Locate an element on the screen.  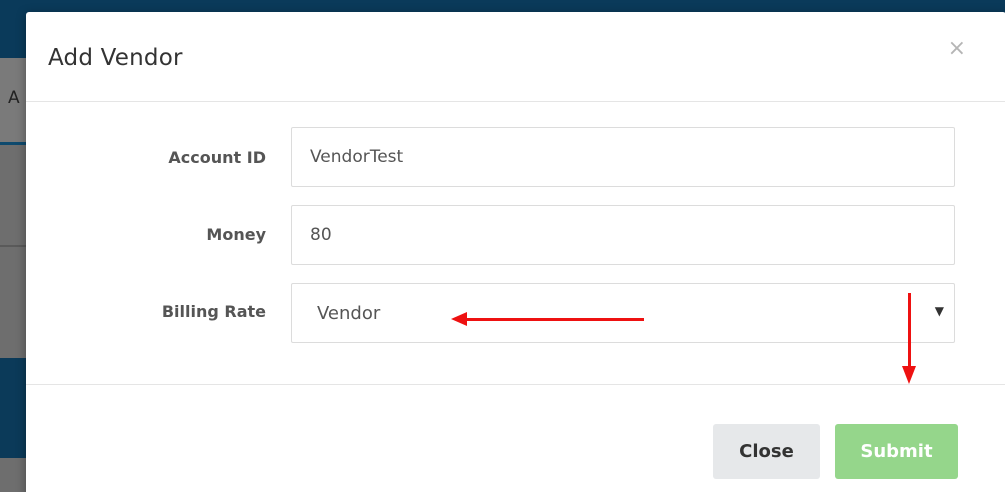
money-label: Money is located at coordinates (236, 234).